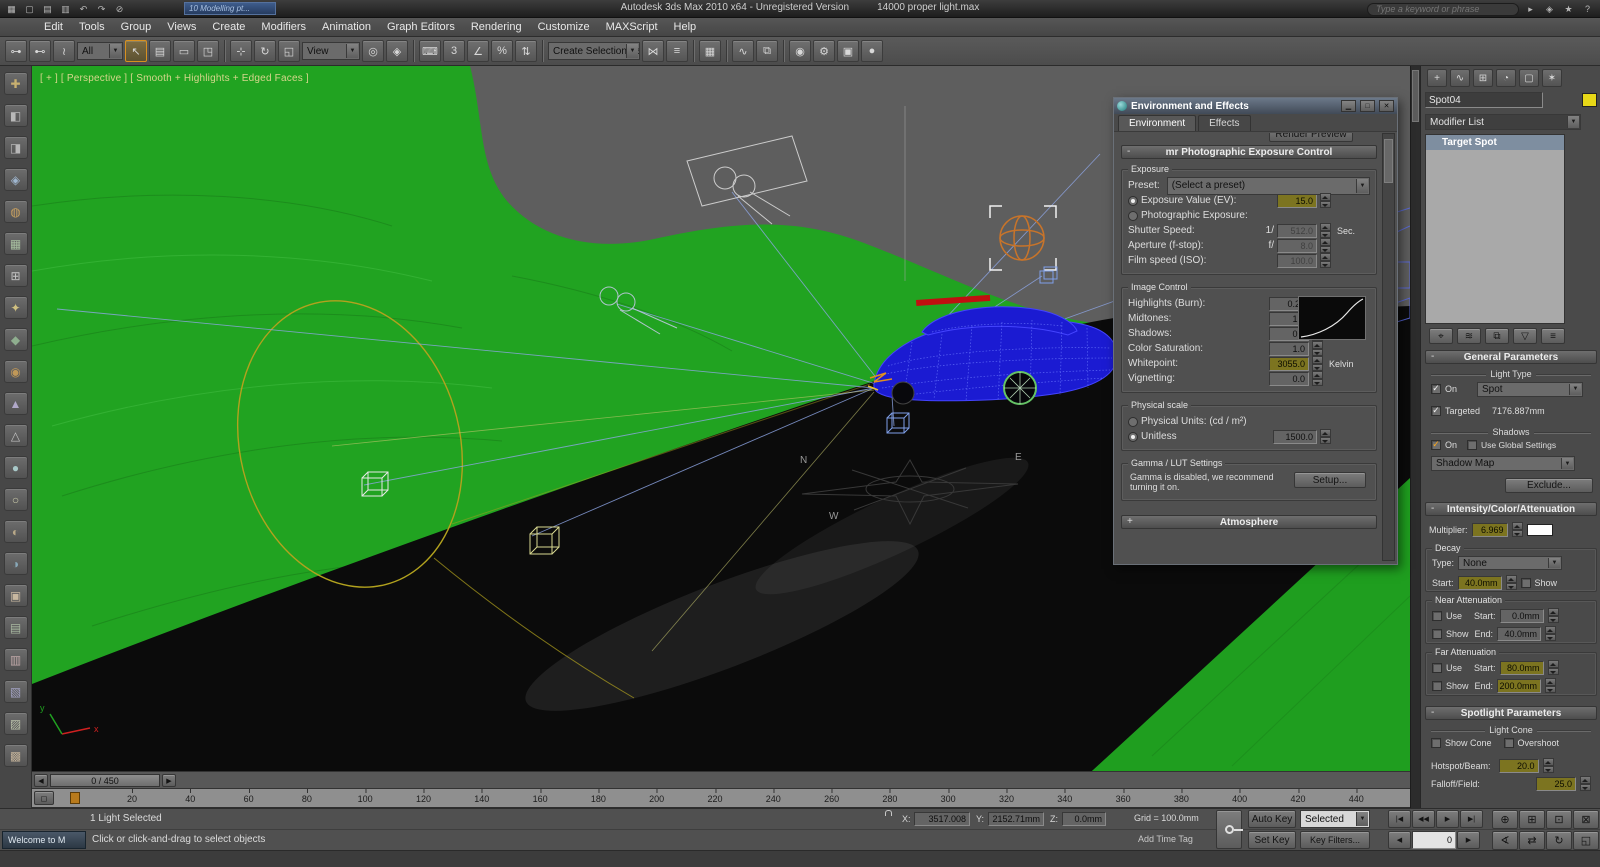  Describe the element at coordinates (1484, 100) in the screenshot. I see `object-name-field: Spot04` at that location.